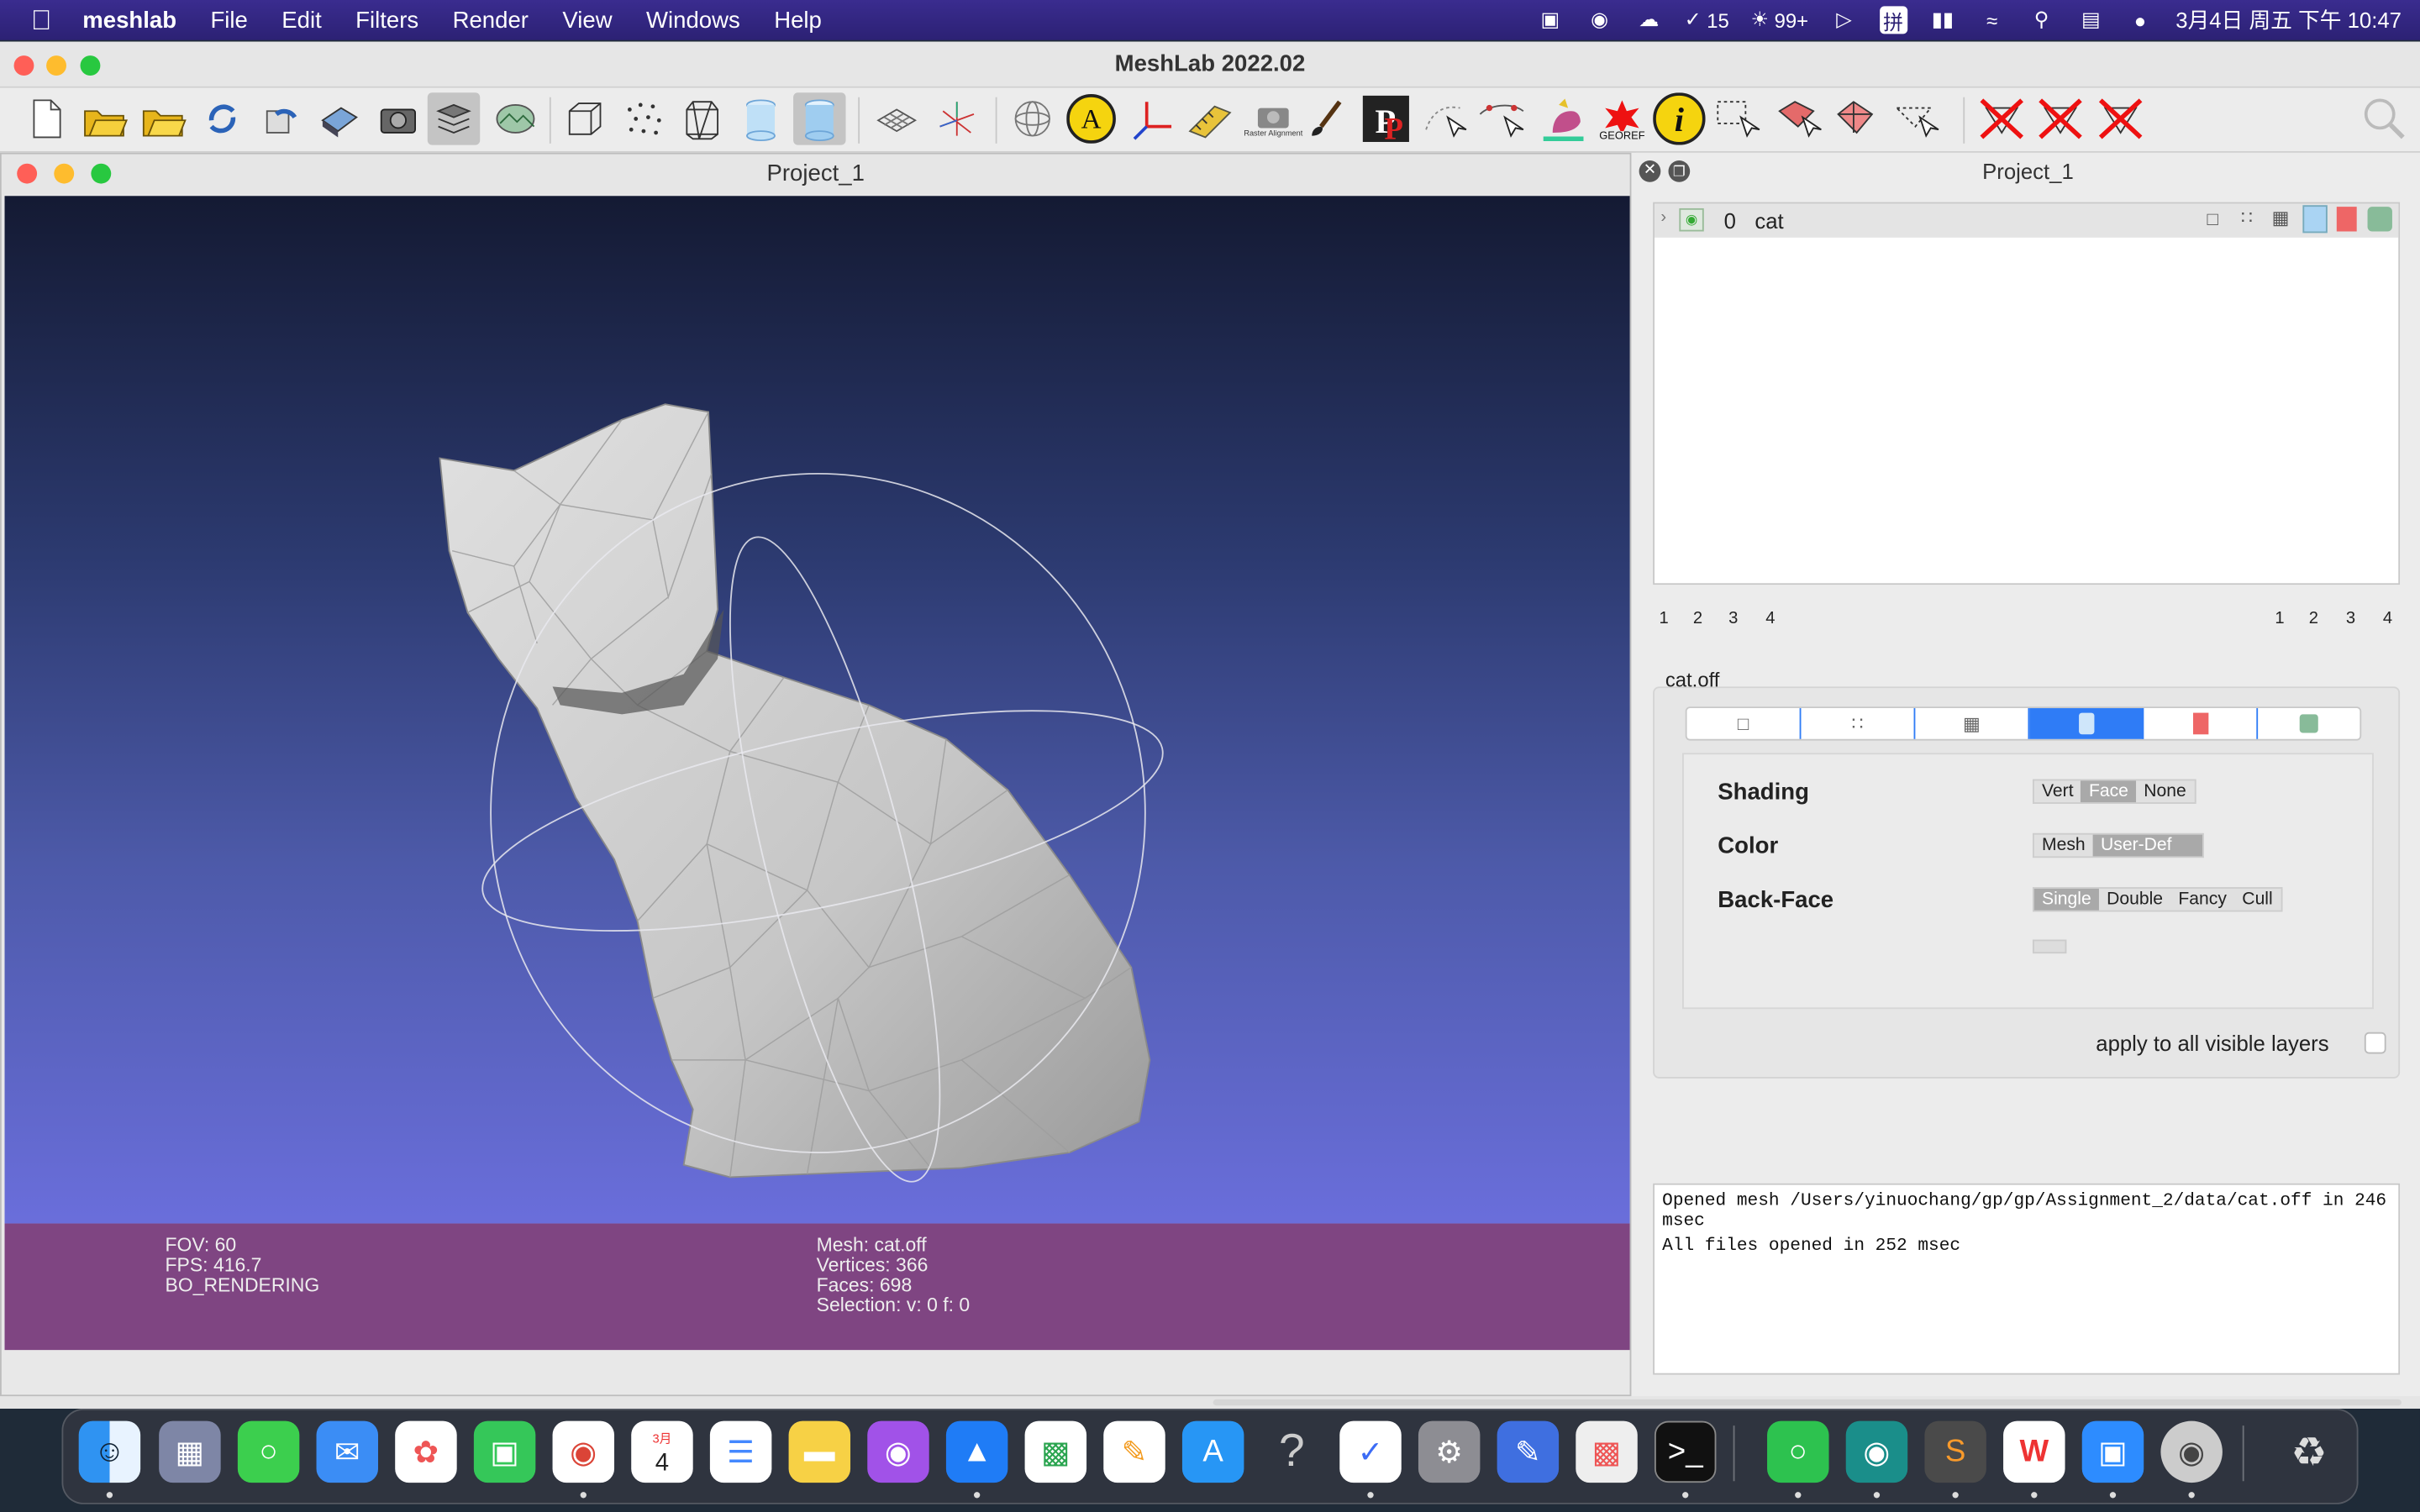 This screenshot has height=1512, width=2420. I want to click on layer-solid-icon, so click(2315, 219).